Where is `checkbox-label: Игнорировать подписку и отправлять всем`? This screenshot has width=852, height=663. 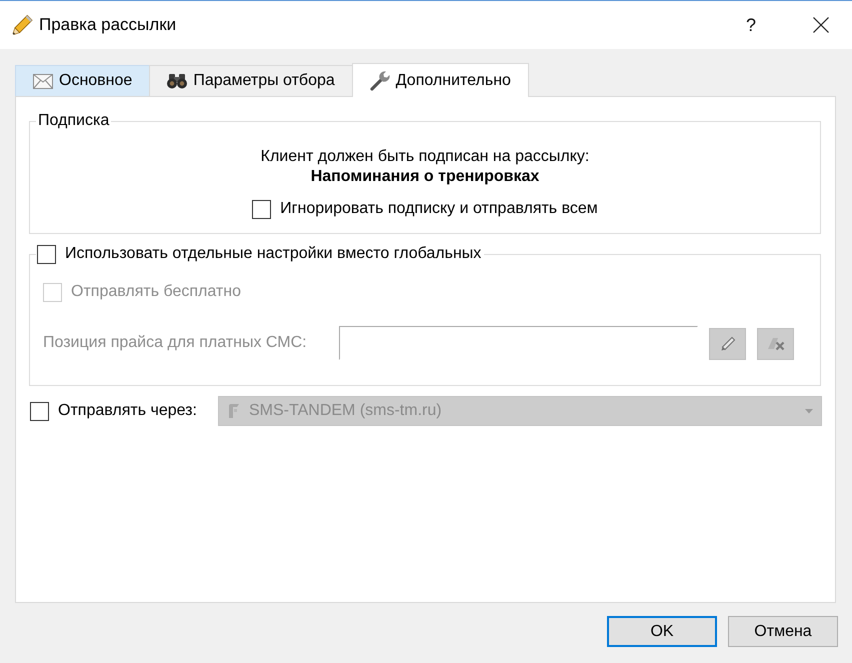
checkbox-label: Игнорировать подписку и отправлять всем is located at coordinates (439, 209).